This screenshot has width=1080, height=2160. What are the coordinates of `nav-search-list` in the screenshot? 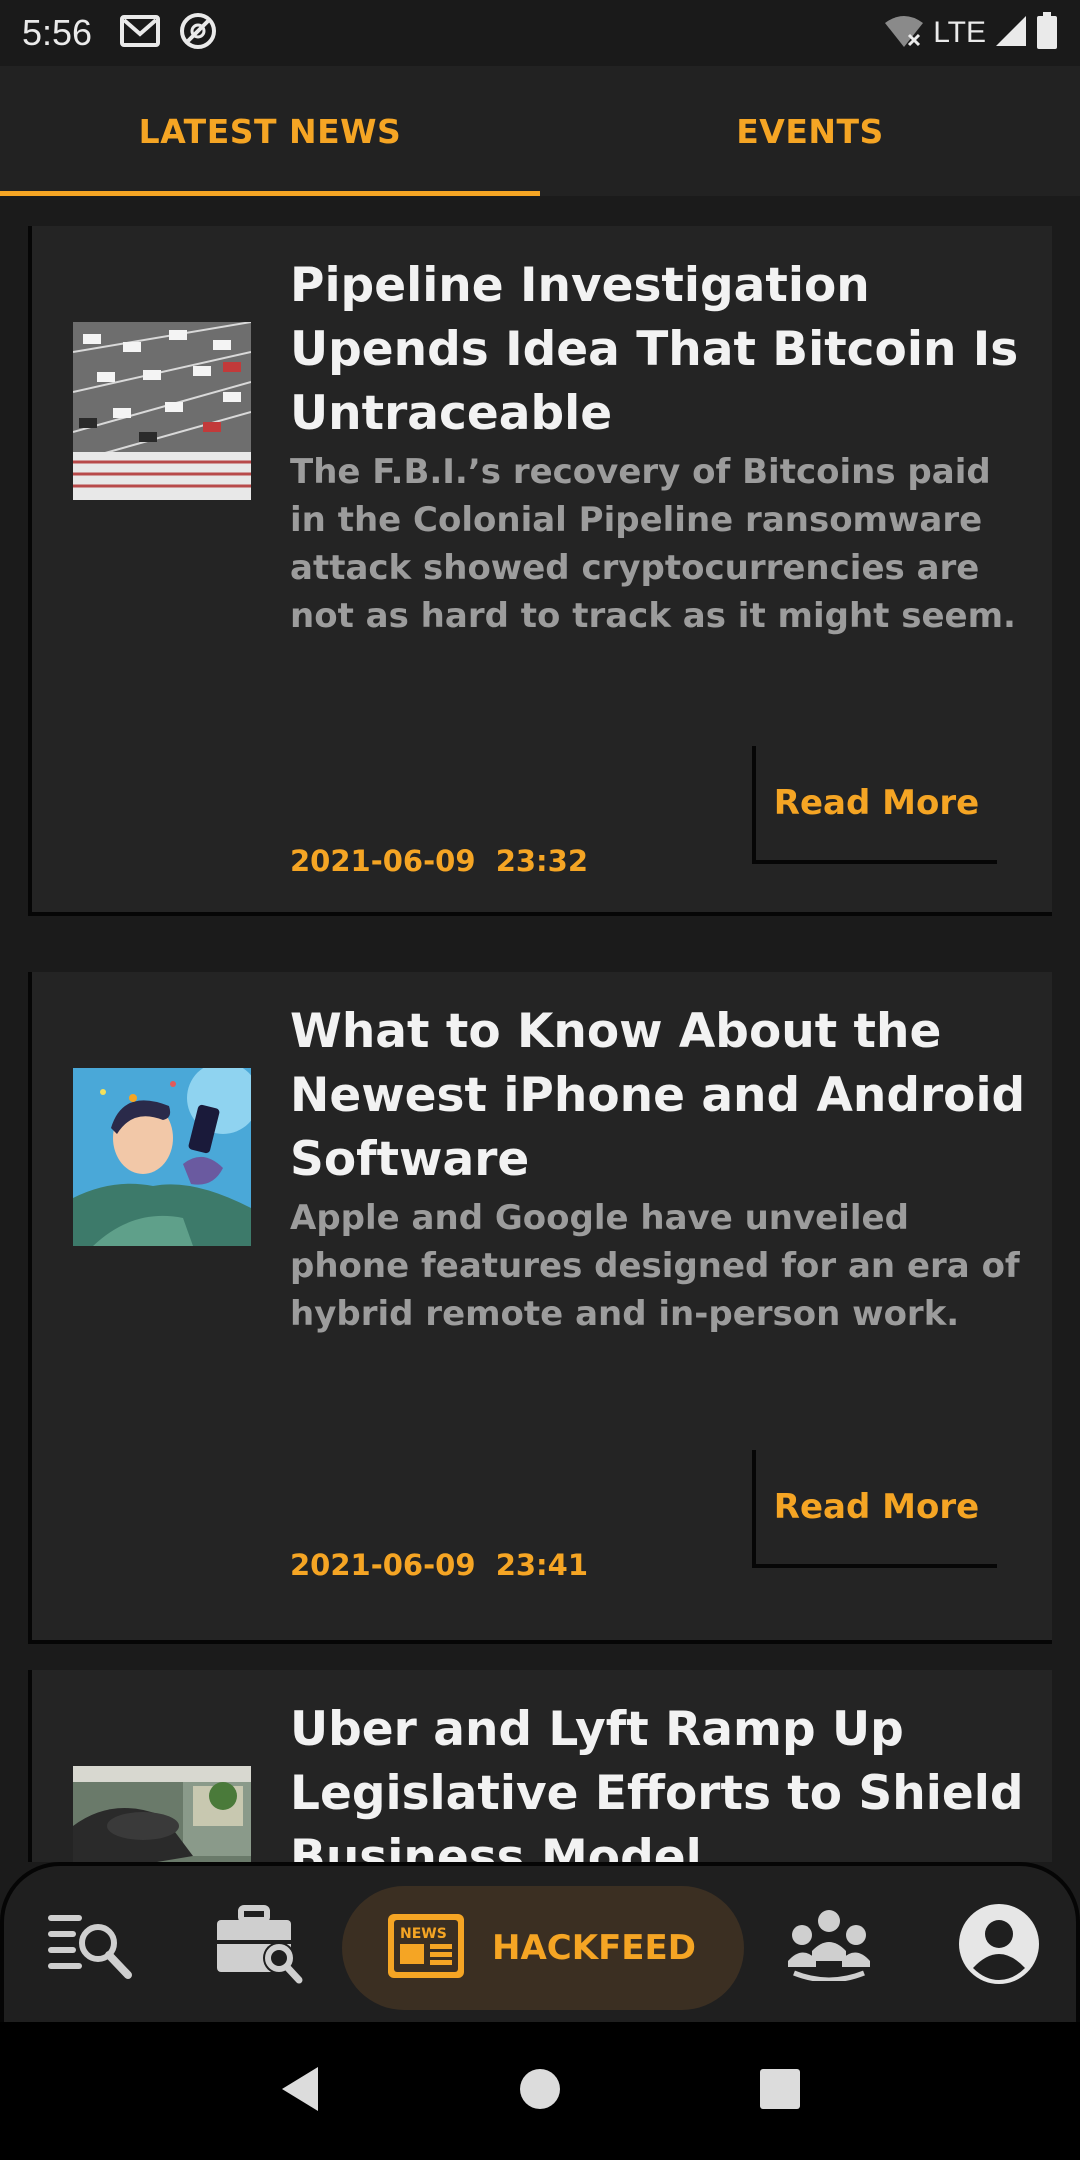 It's located at (89, 1946).